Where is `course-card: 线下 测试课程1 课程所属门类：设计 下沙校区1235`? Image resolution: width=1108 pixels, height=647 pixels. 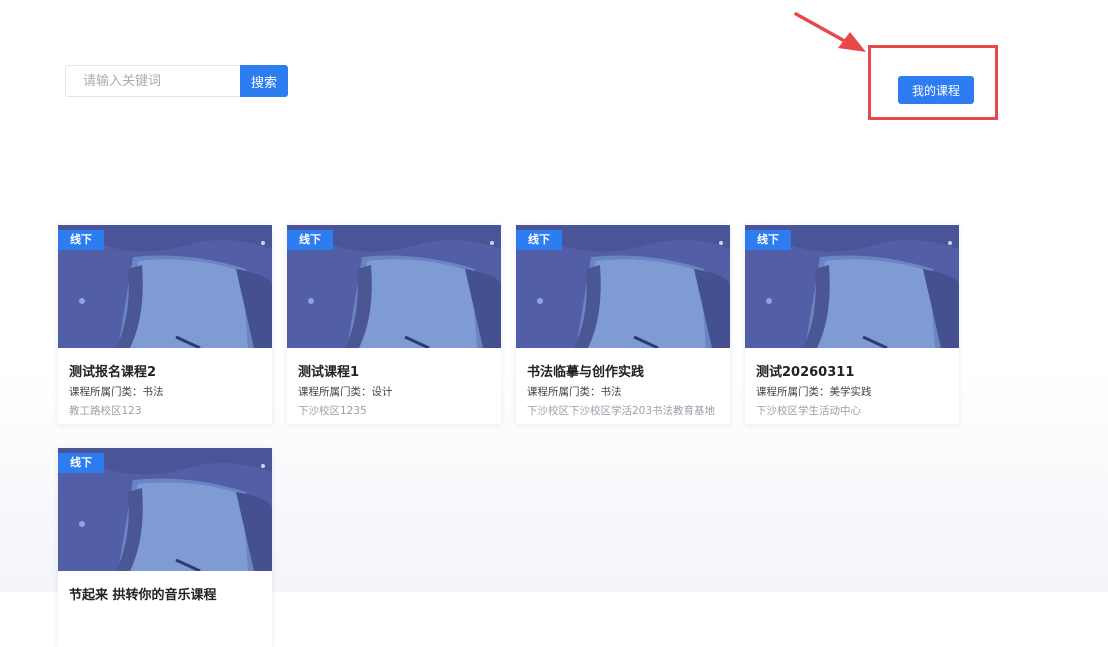
course-card: 线下 测试课程1 课程所属门类：设计 下沙校区1235 is located at coordinates (394, 324).